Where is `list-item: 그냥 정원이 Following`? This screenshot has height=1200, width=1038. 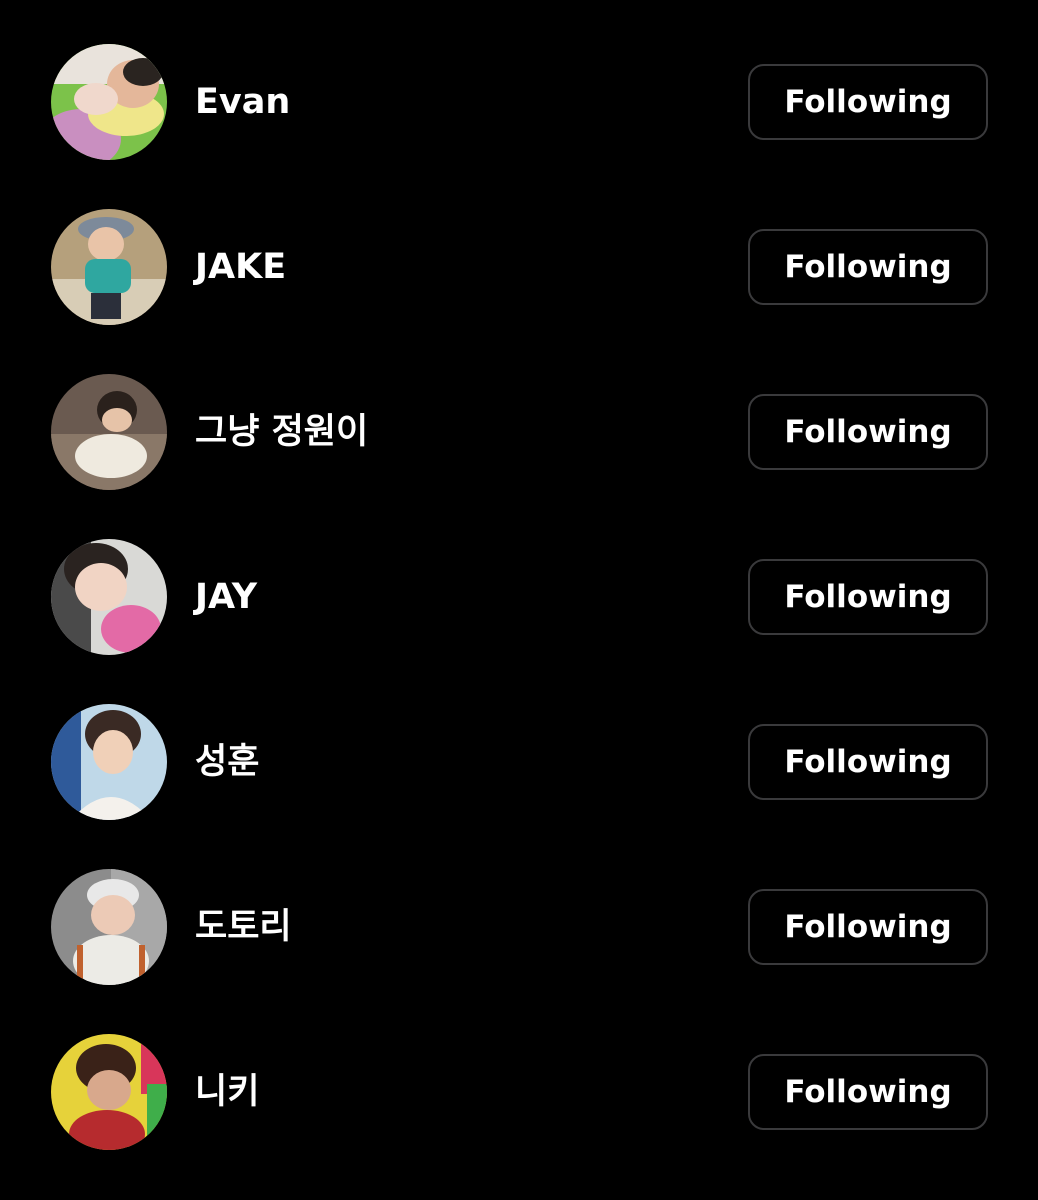
list-item: 그냥 정원이 Following is located at coordinates (519, 432).